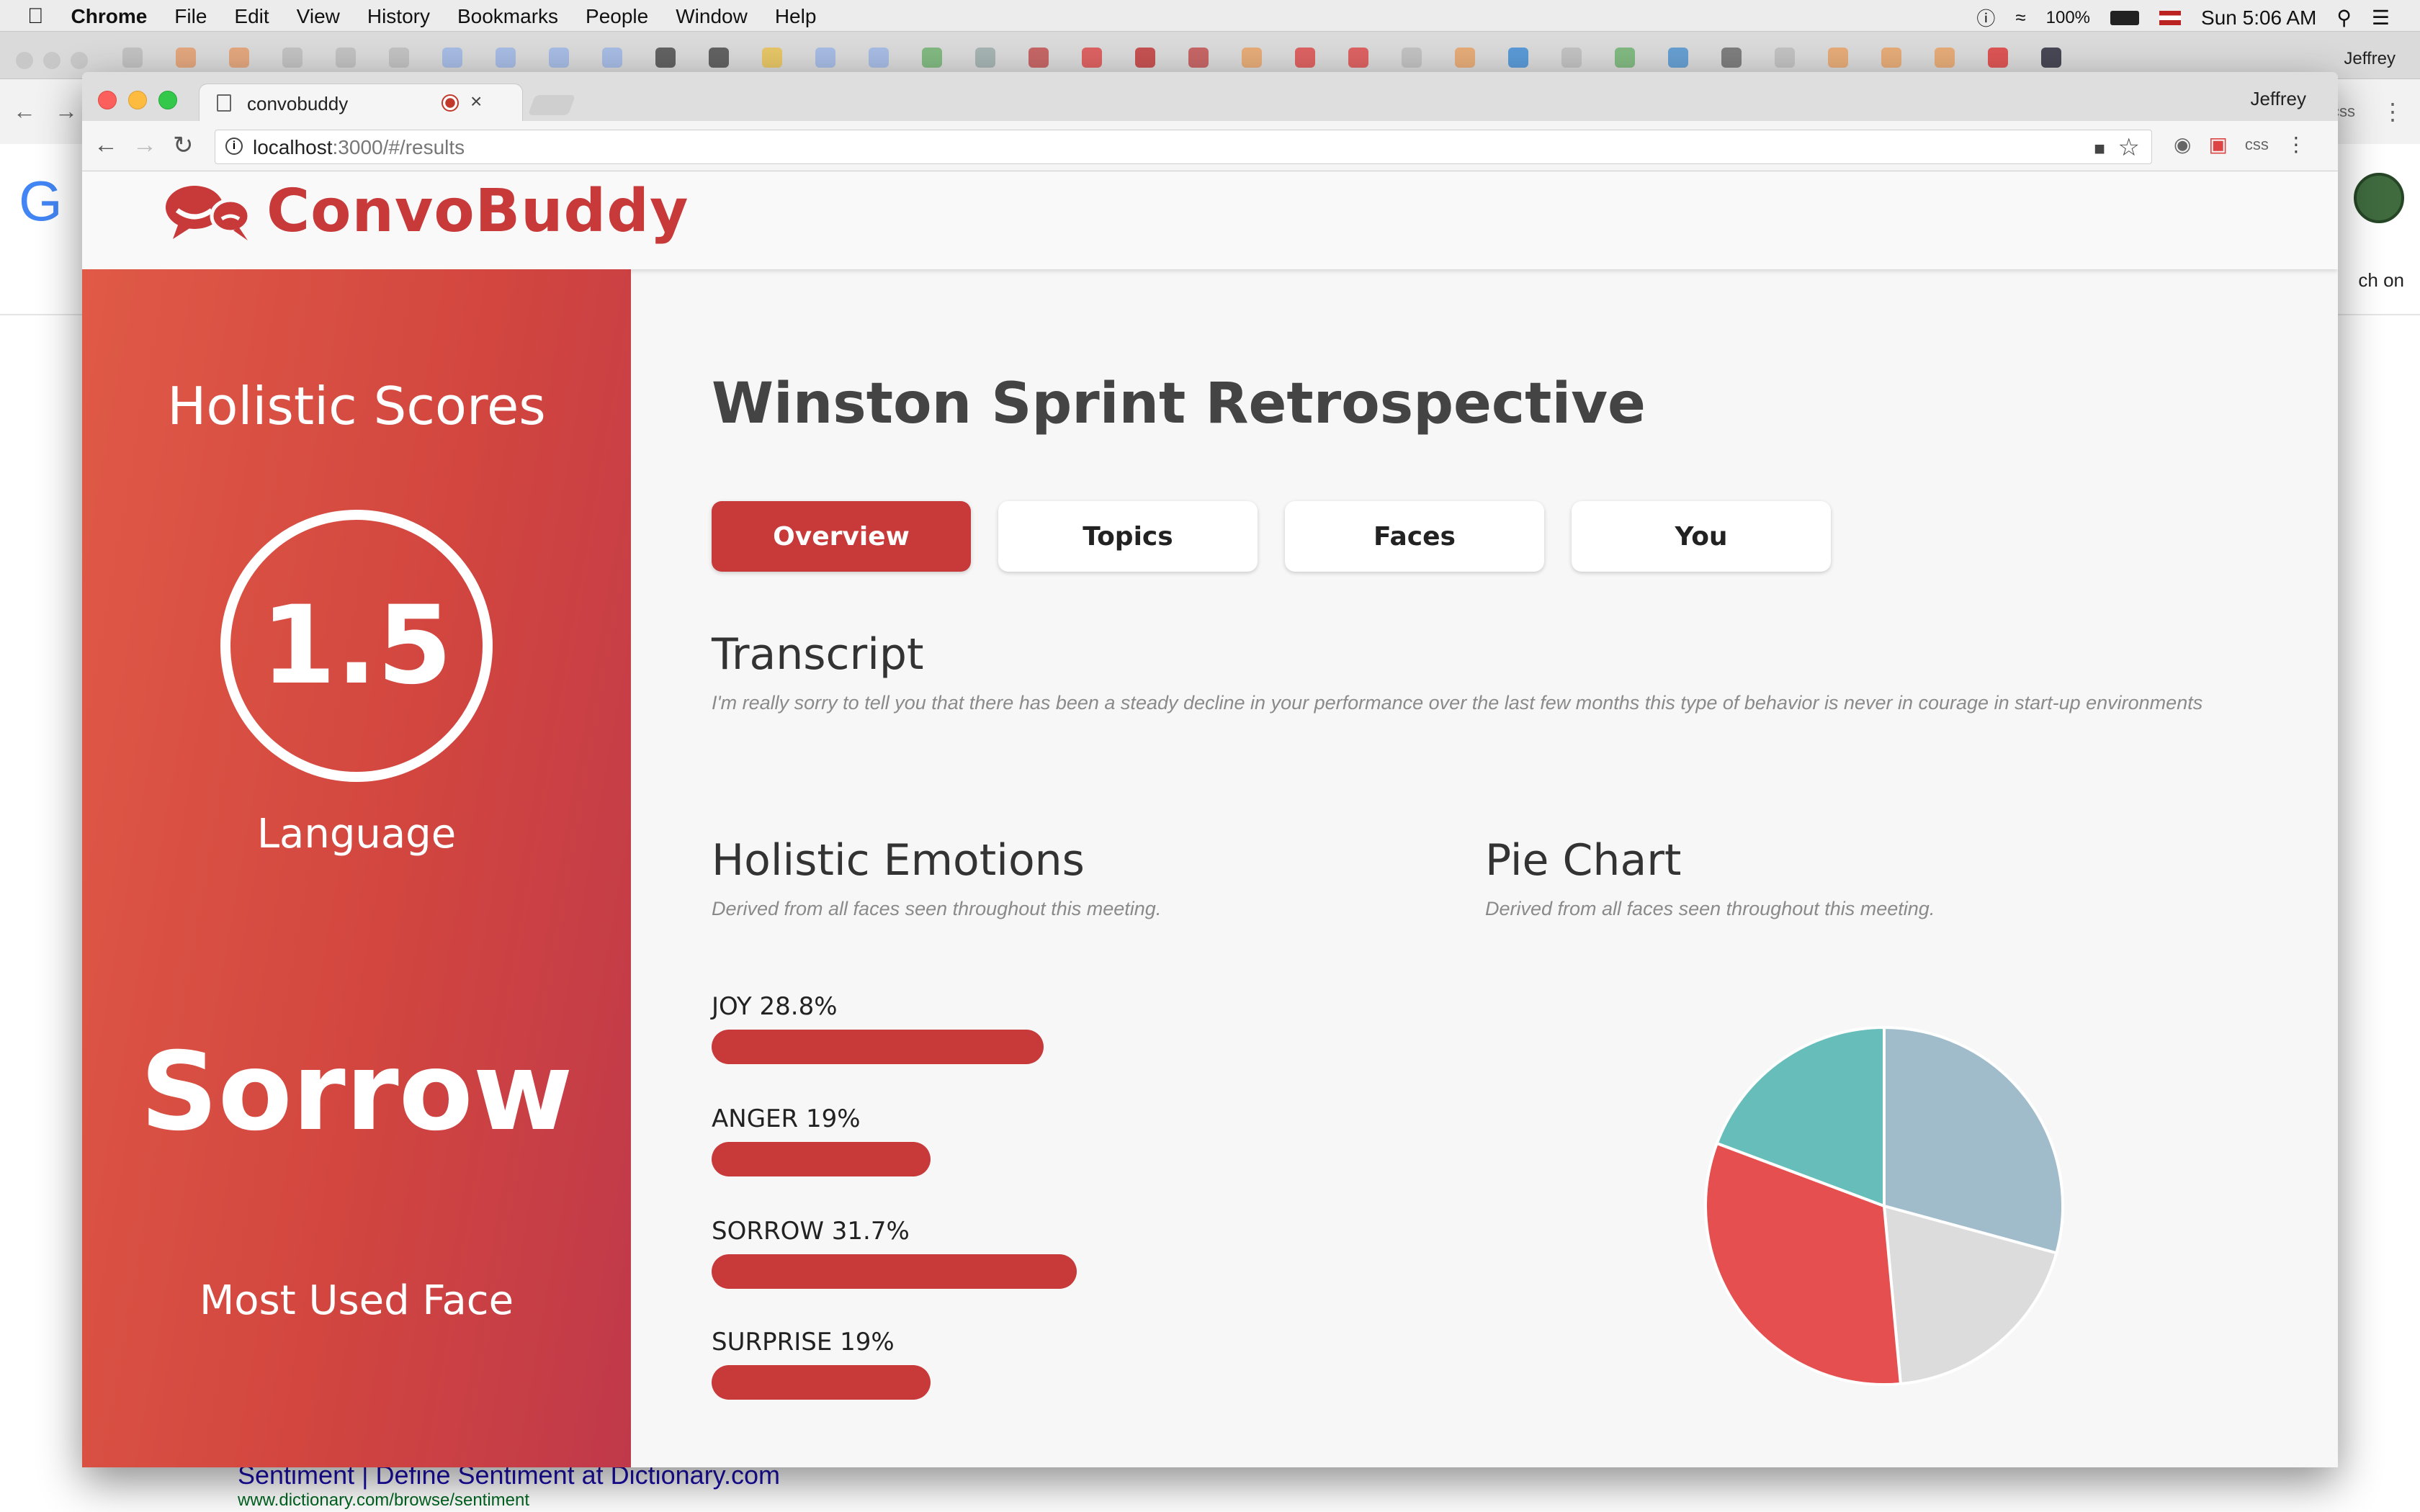 This screenshot has height=1512, width=2420. I want to click on score-label: Language, so click(356, 834).